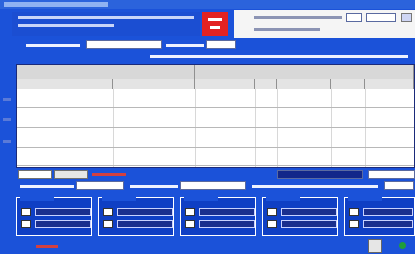  Describe the element at coordinates (324, 24) in the screenshot. I see `top-right-controls` at that location.